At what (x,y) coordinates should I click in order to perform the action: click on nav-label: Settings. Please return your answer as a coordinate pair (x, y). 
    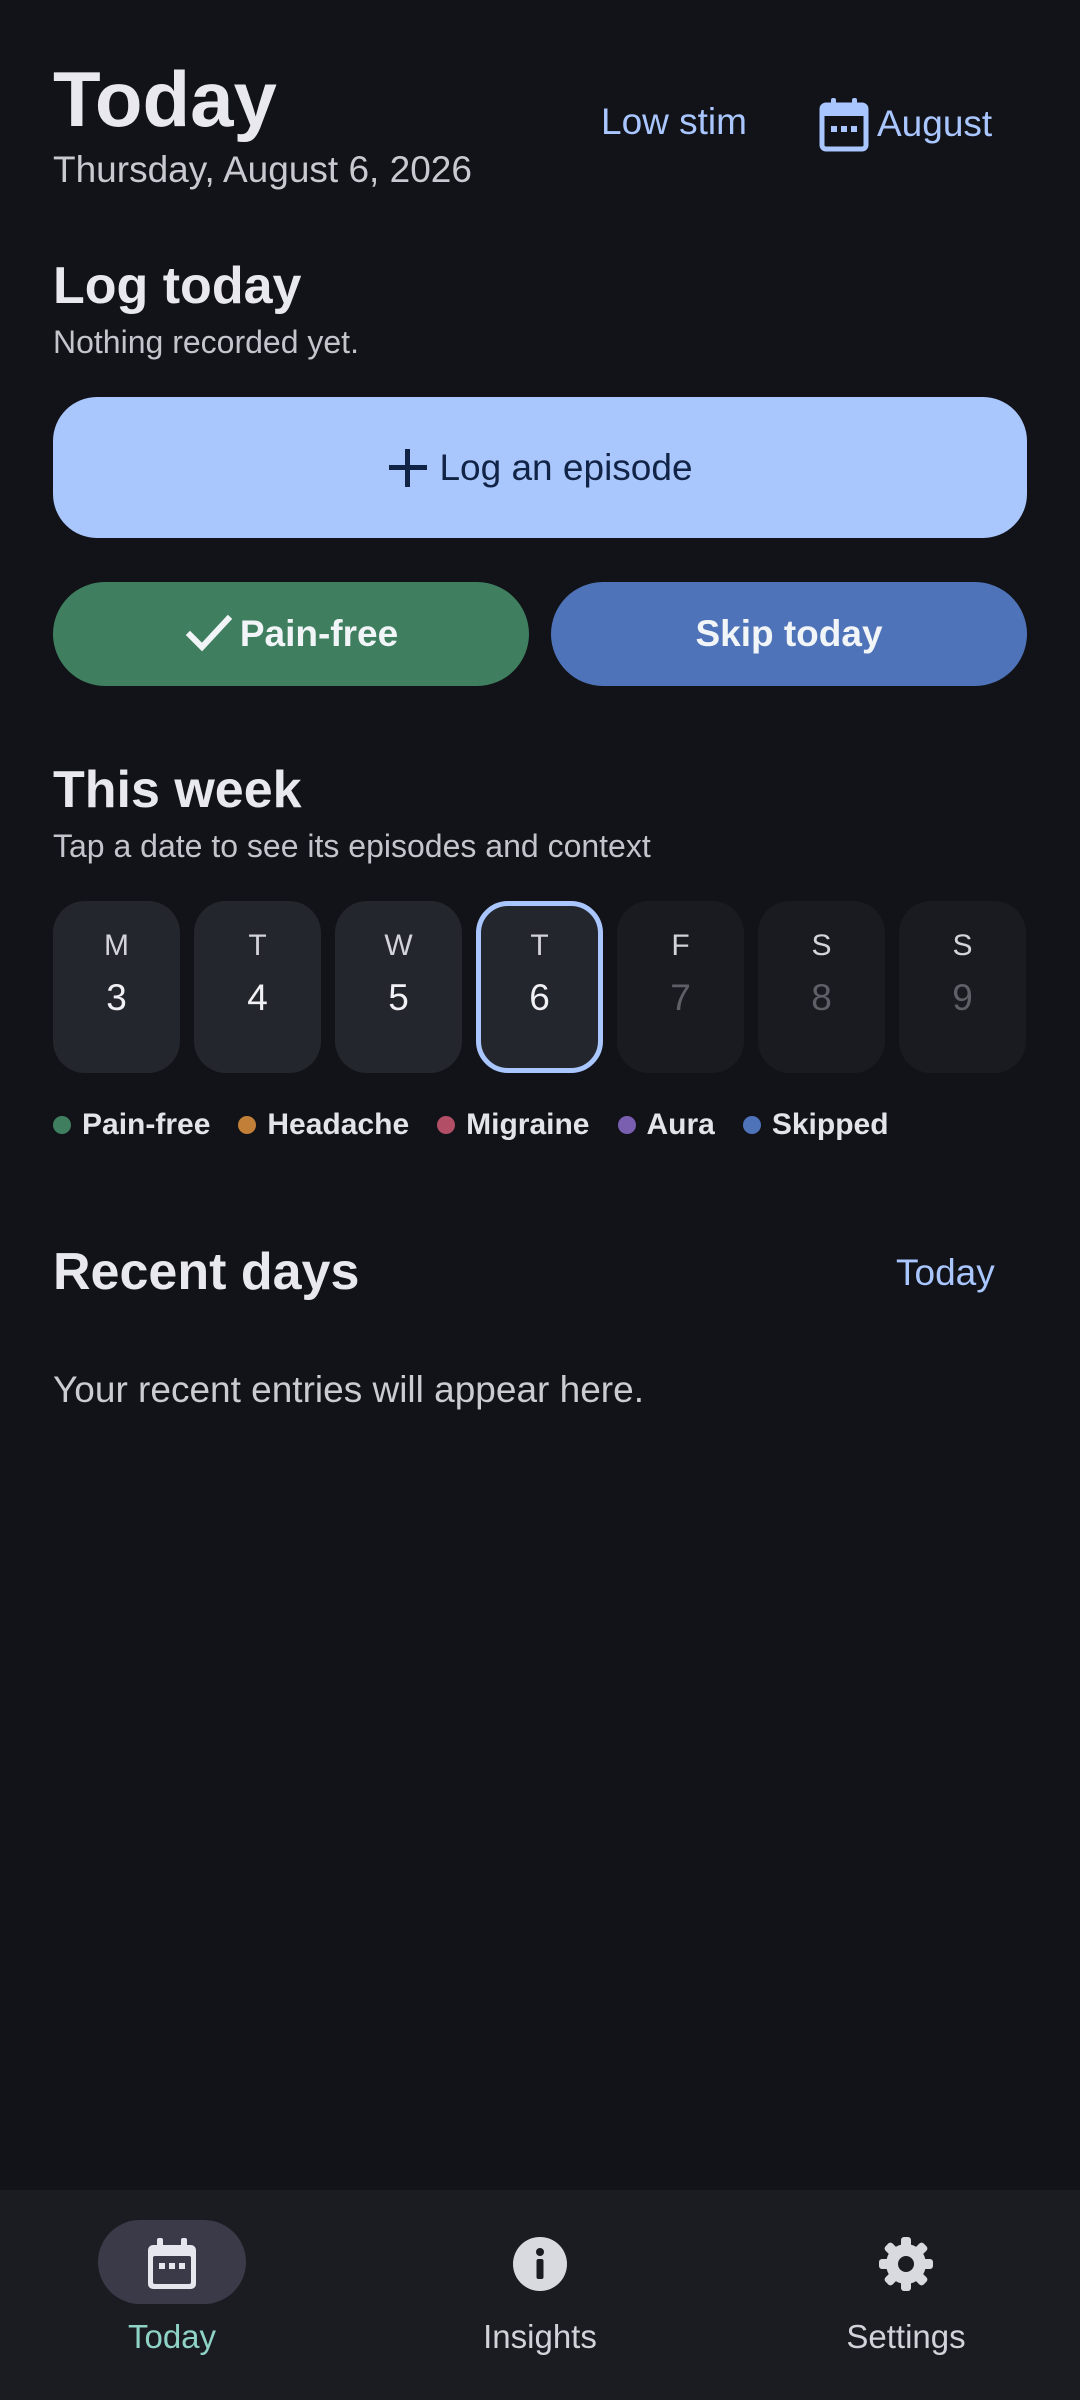
    Looking at the image, I should click on (906, 2336).